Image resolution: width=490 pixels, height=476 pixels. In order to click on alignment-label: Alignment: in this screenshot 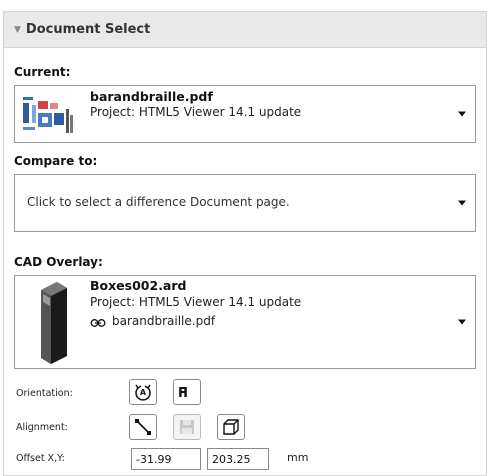, I will do `click(42, 427)`.